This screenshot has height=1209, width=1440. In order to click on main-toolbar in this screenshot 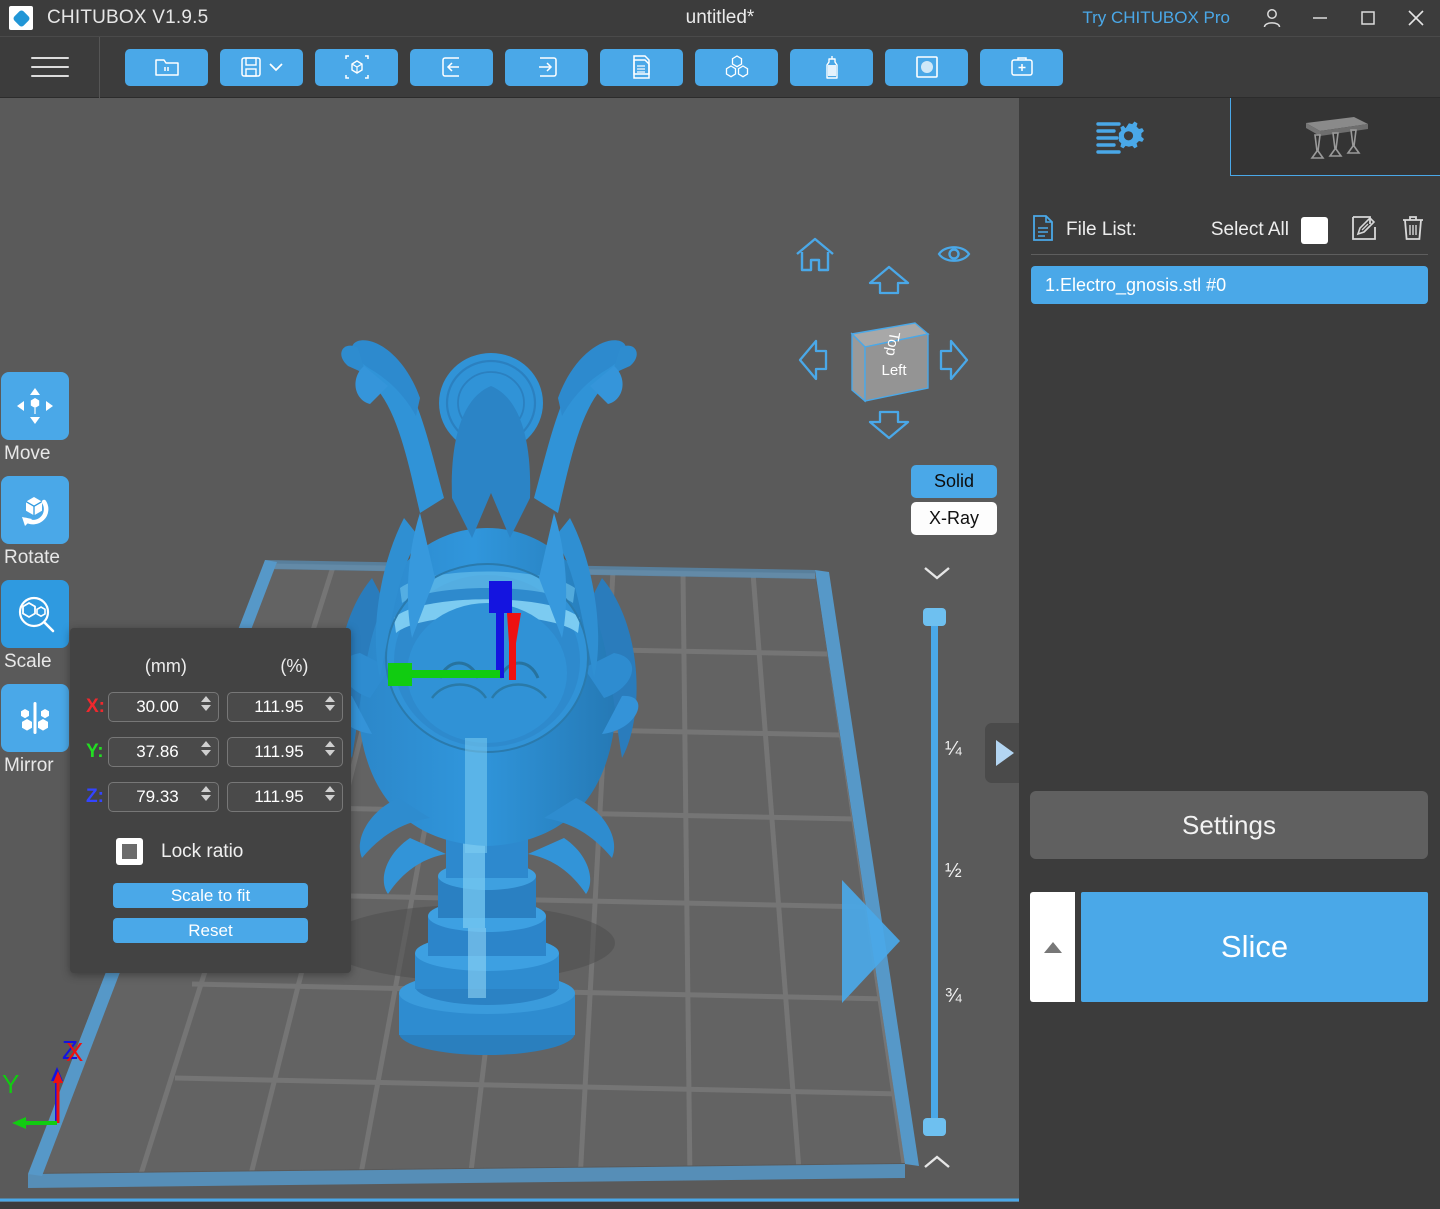, I will do `click(720, 67)`.